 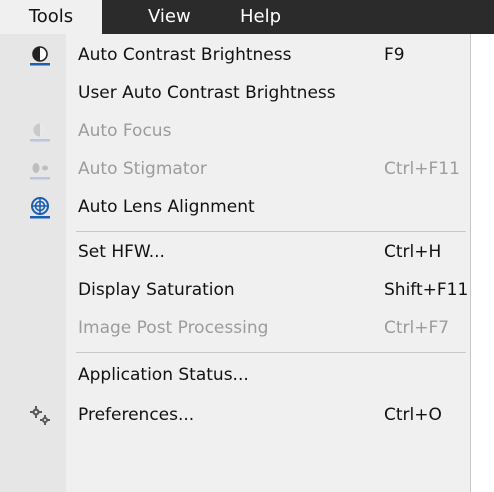 I want to click on menu-item-display-saturation: Display Saturation Shift+F11, so click(x=235, y=290).